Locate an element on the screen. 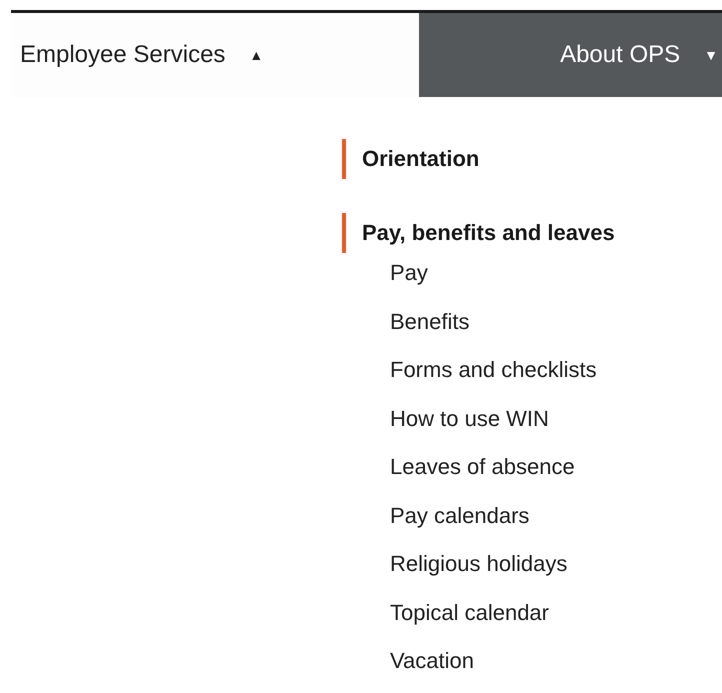  menu-link: Leaves of absence is located at coordinates (532, 467).